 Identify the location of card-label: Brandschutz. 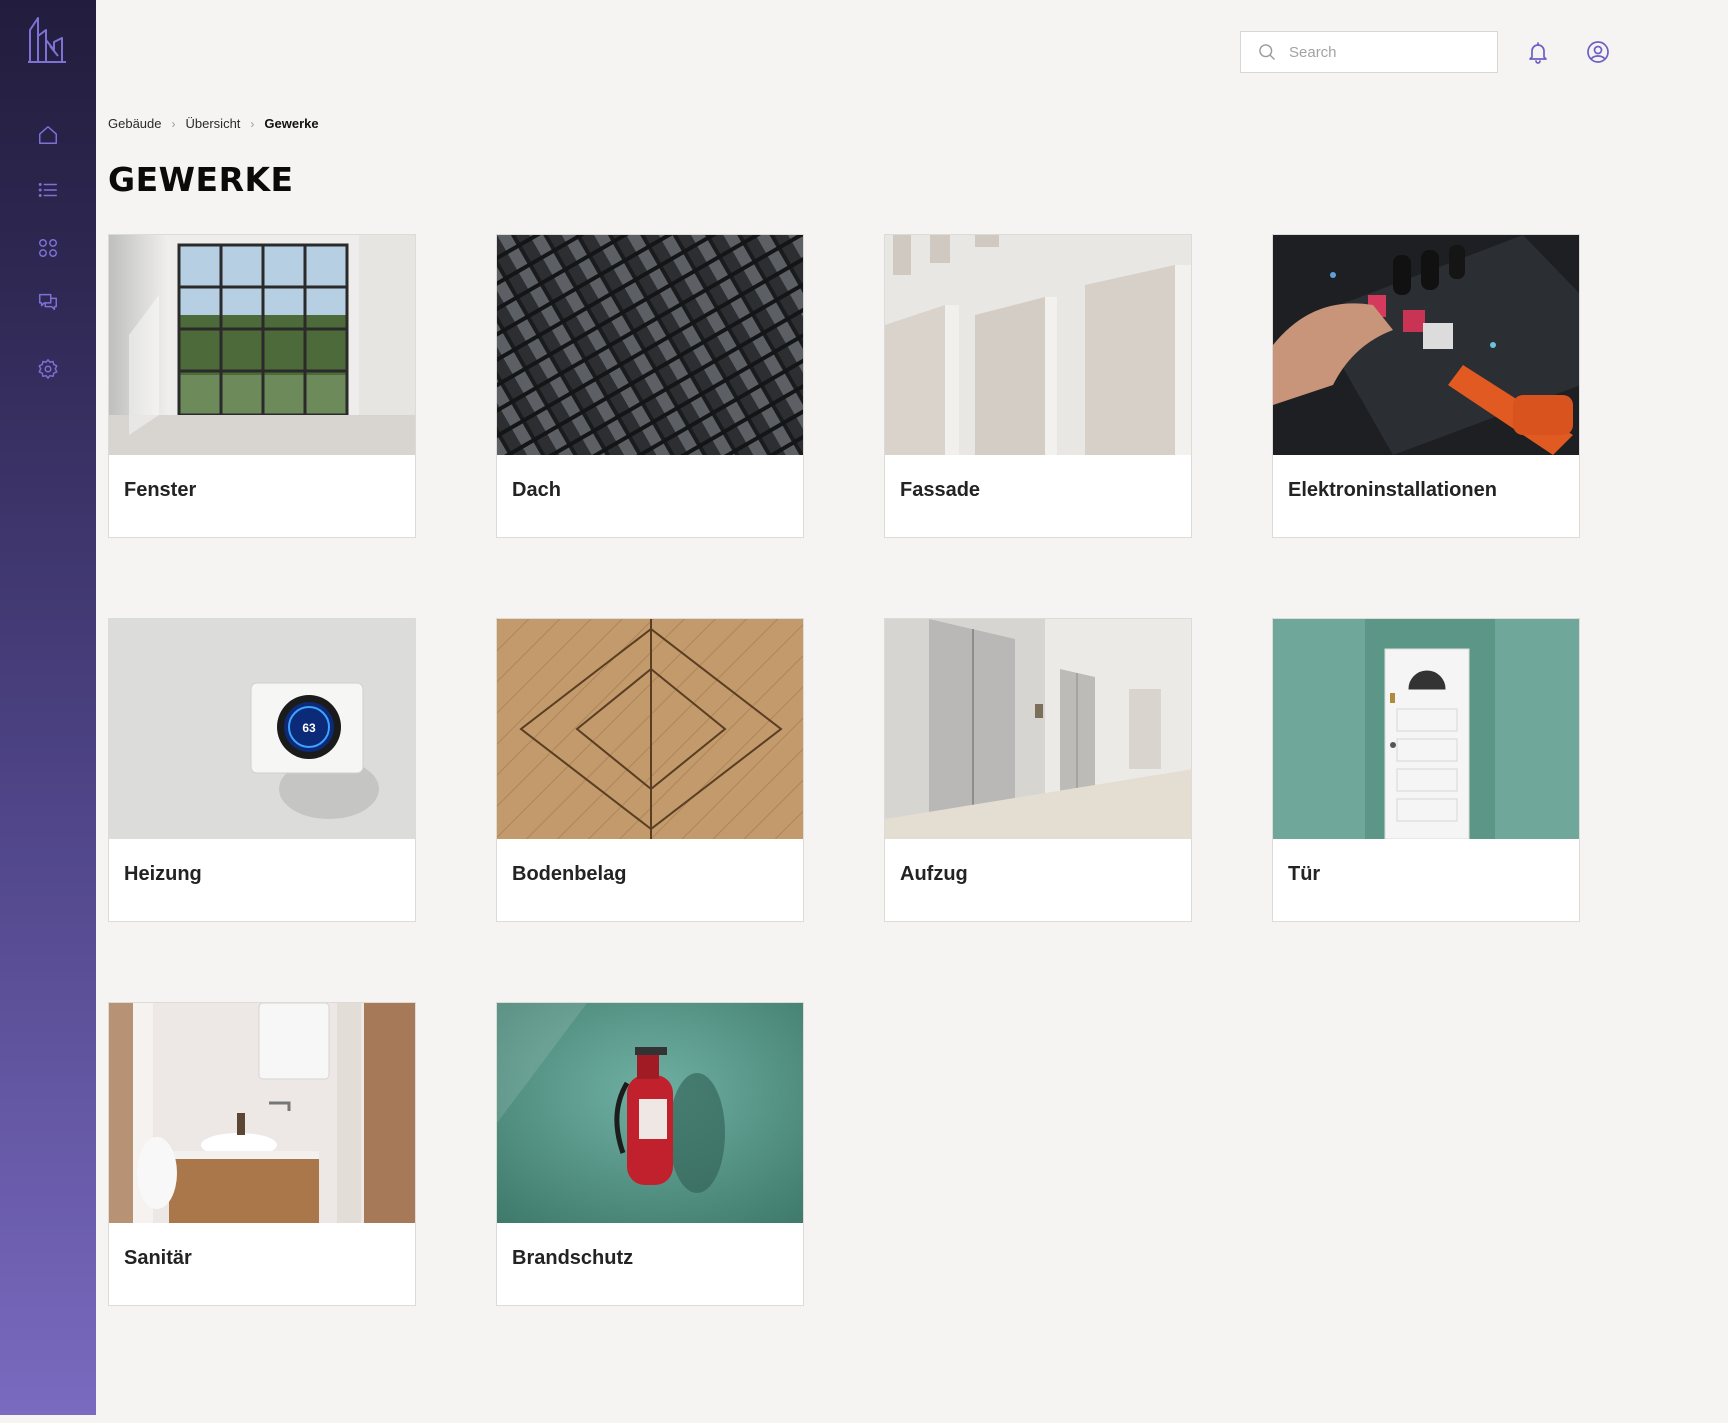
(573, 1258).